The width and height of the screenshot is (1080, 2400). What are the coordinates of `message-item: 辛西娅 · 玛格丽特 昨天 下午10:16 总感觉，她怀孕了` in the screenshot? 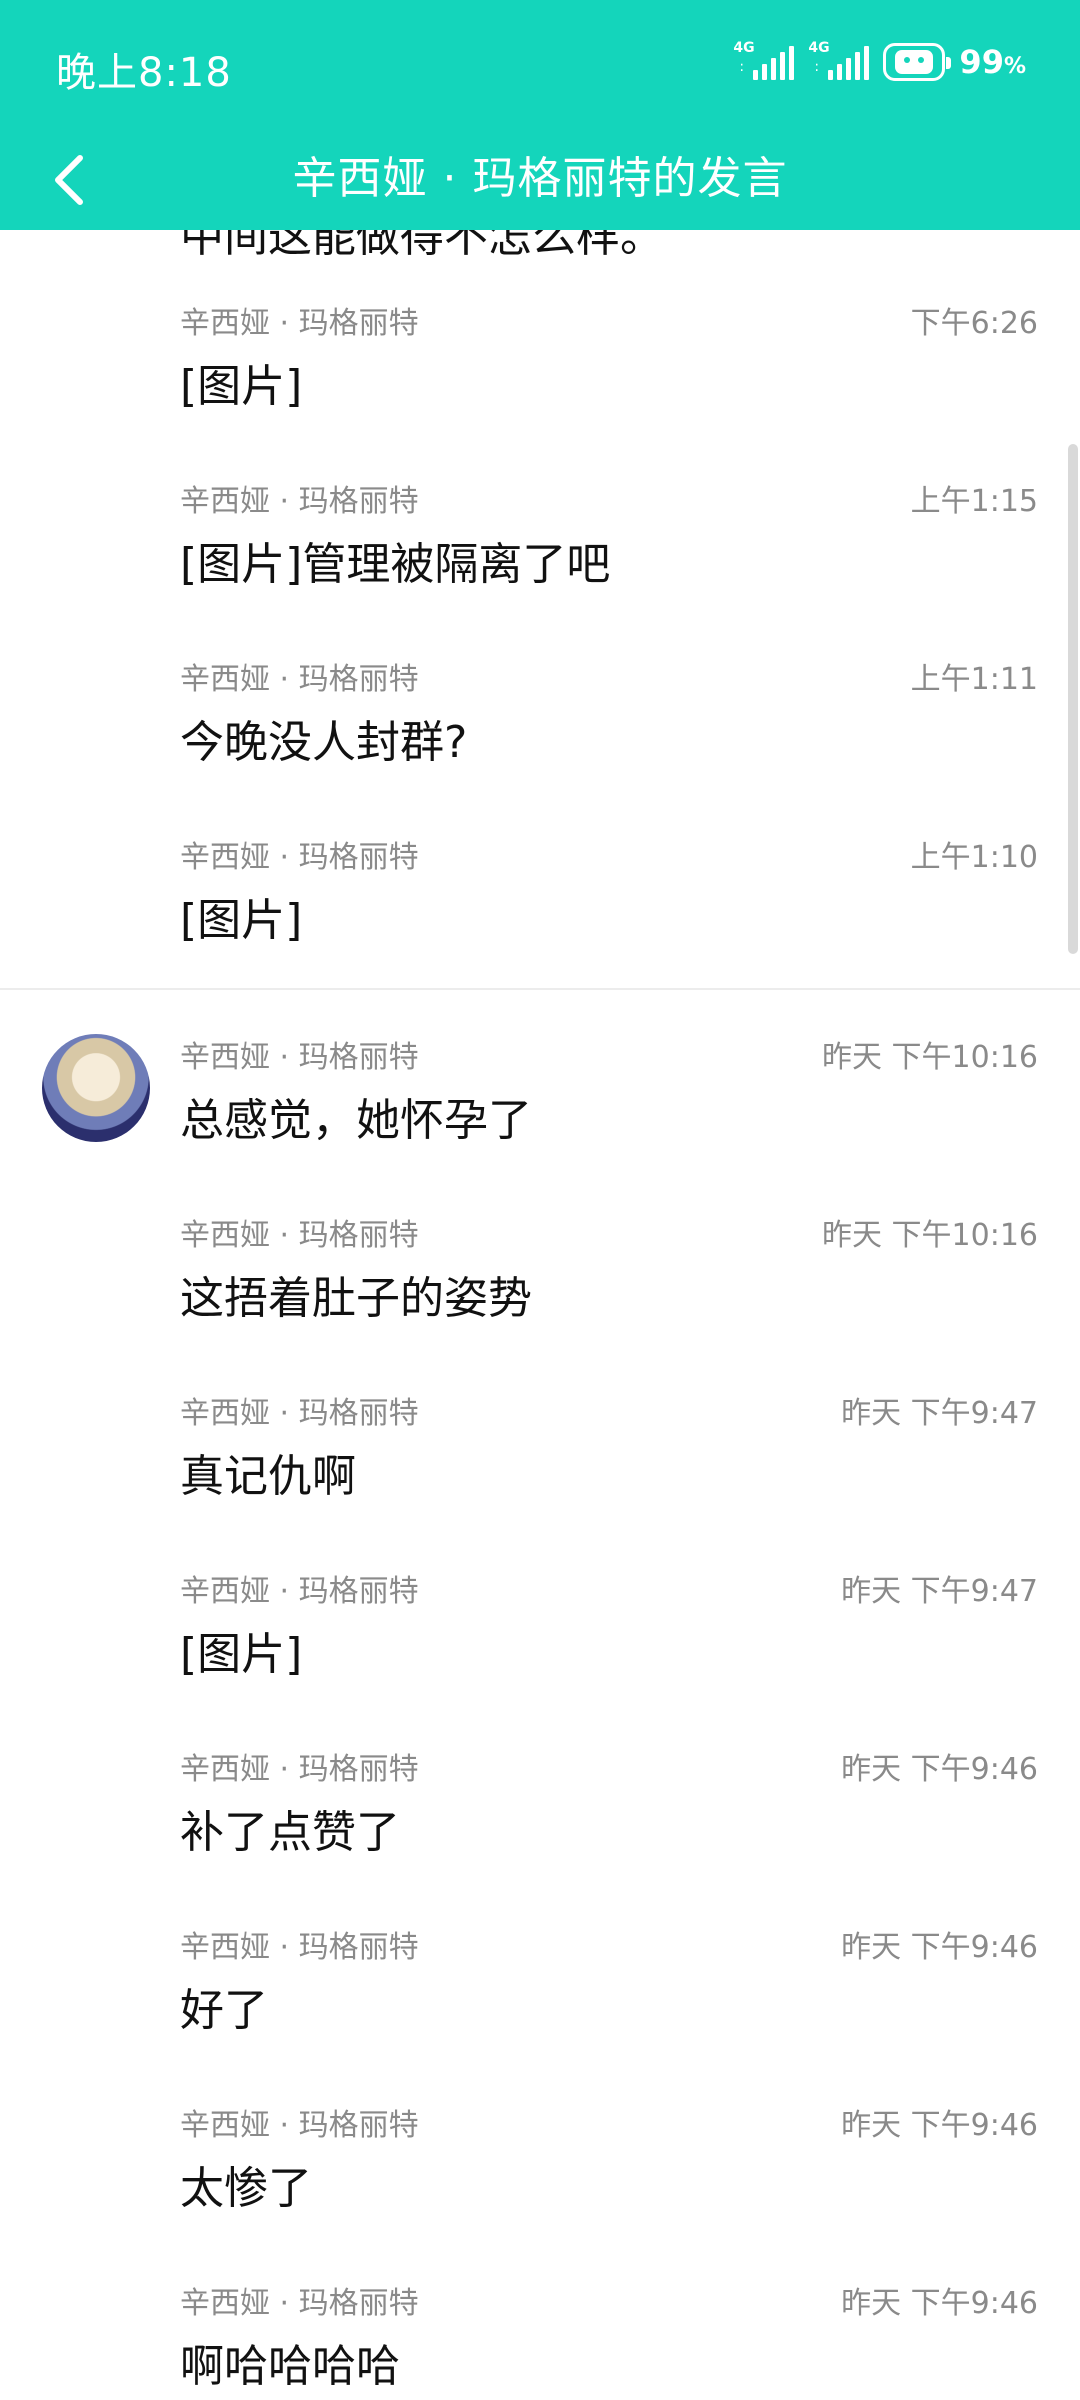 It's located at (540, 1121).